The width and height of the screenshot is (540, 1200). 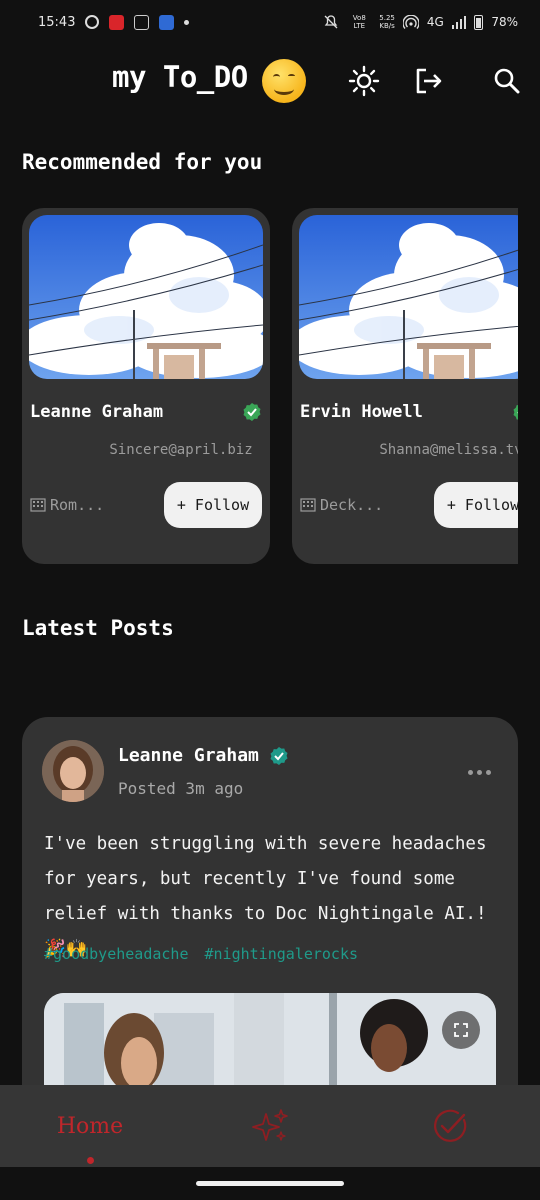 I want to click on hotspot-icon, so click(x=410, y=22).